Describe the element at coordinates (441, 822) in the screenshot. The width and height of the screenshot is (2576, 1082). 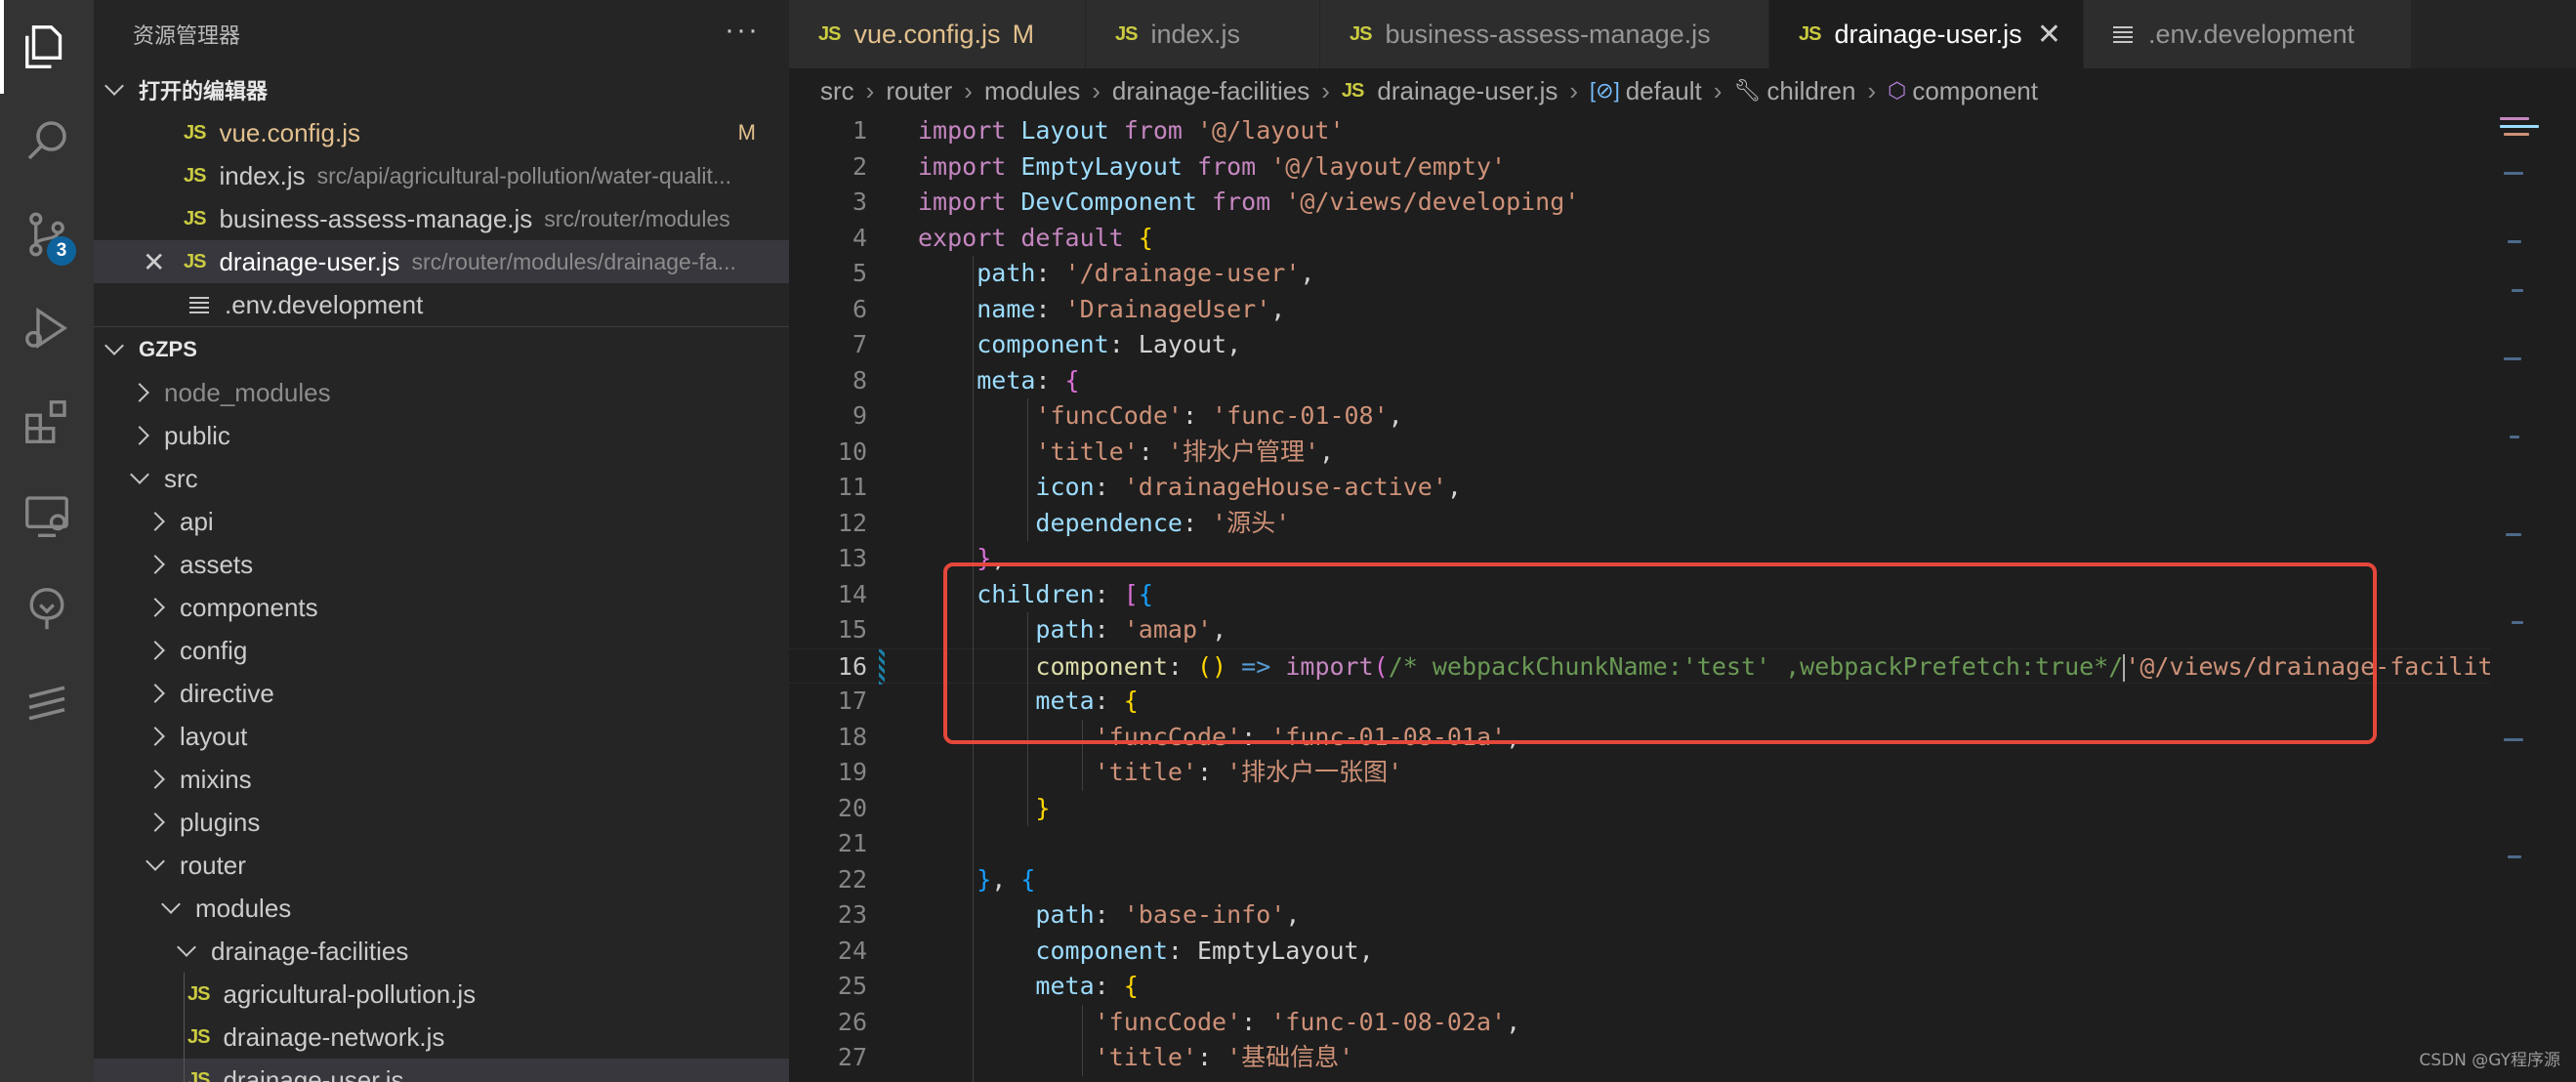
I see `tree-folder: plugins` at that location.